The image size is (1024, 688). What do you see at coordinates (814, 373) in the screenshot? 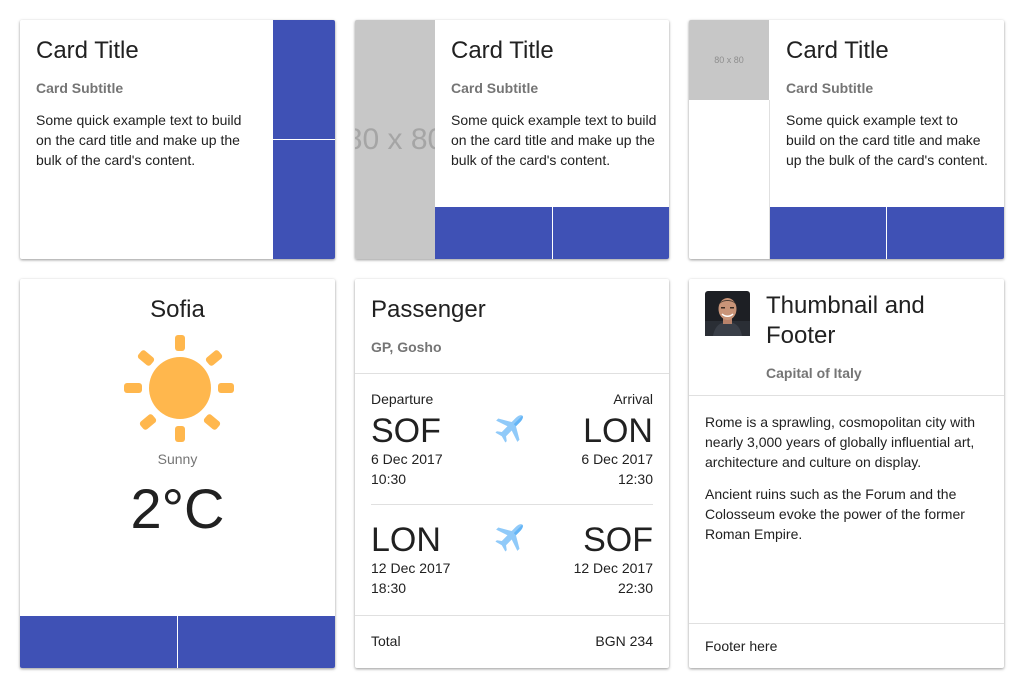
I see `card-subtitle: Capital of Italy` at bounding box center [814, 373].